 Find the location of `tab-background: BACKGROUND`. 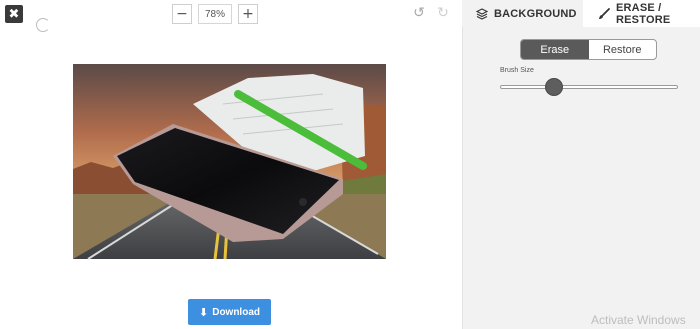

tab-background: BACKGROUND is located at coordinates (522, 13).